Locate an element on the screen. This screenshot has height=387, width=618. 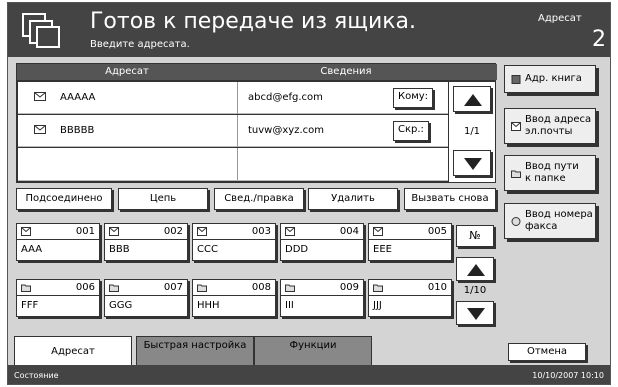
destination-name: AAAAA is located at coordinates (78, 97).